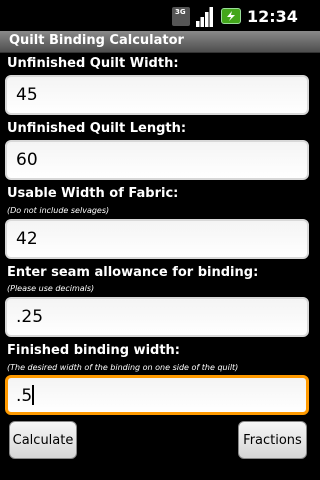  Describe the element at coordinates (204, 17) in the screenshot. I see `signal-icon` at that location.